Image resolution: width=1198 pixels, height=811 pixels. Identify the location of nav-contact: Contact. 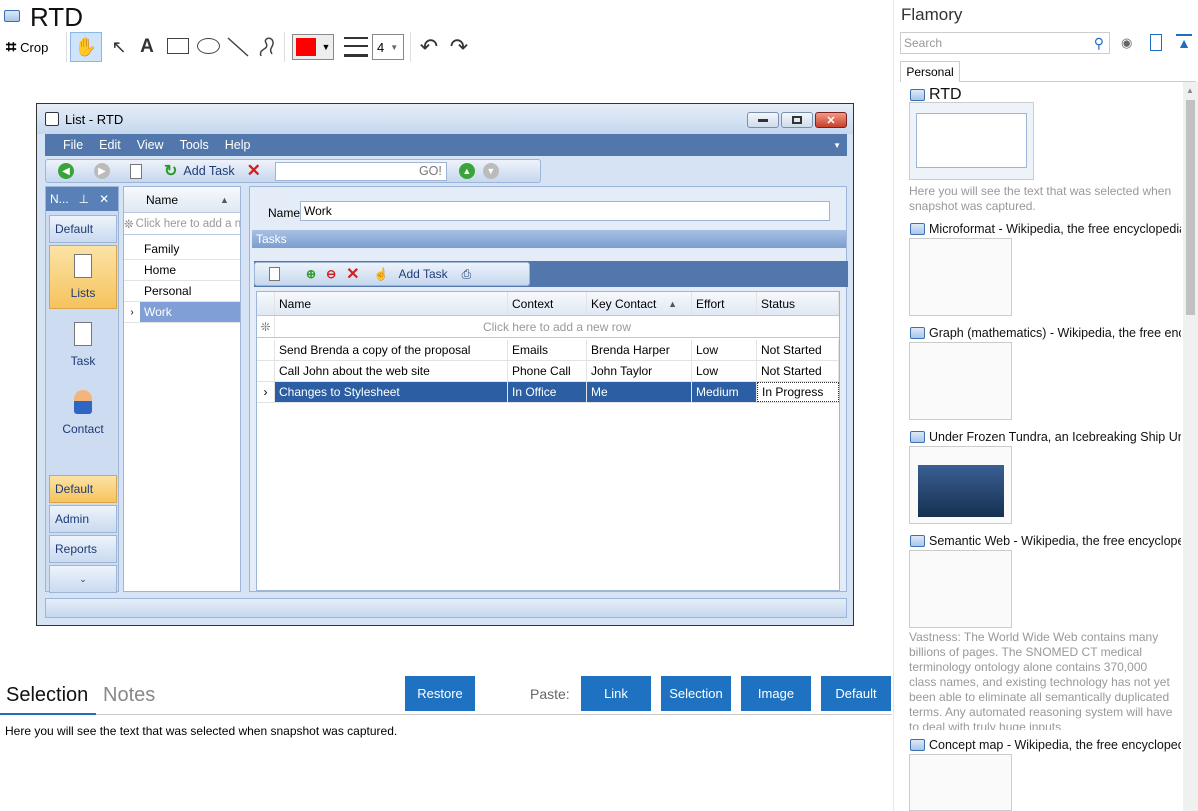
(83, 413).